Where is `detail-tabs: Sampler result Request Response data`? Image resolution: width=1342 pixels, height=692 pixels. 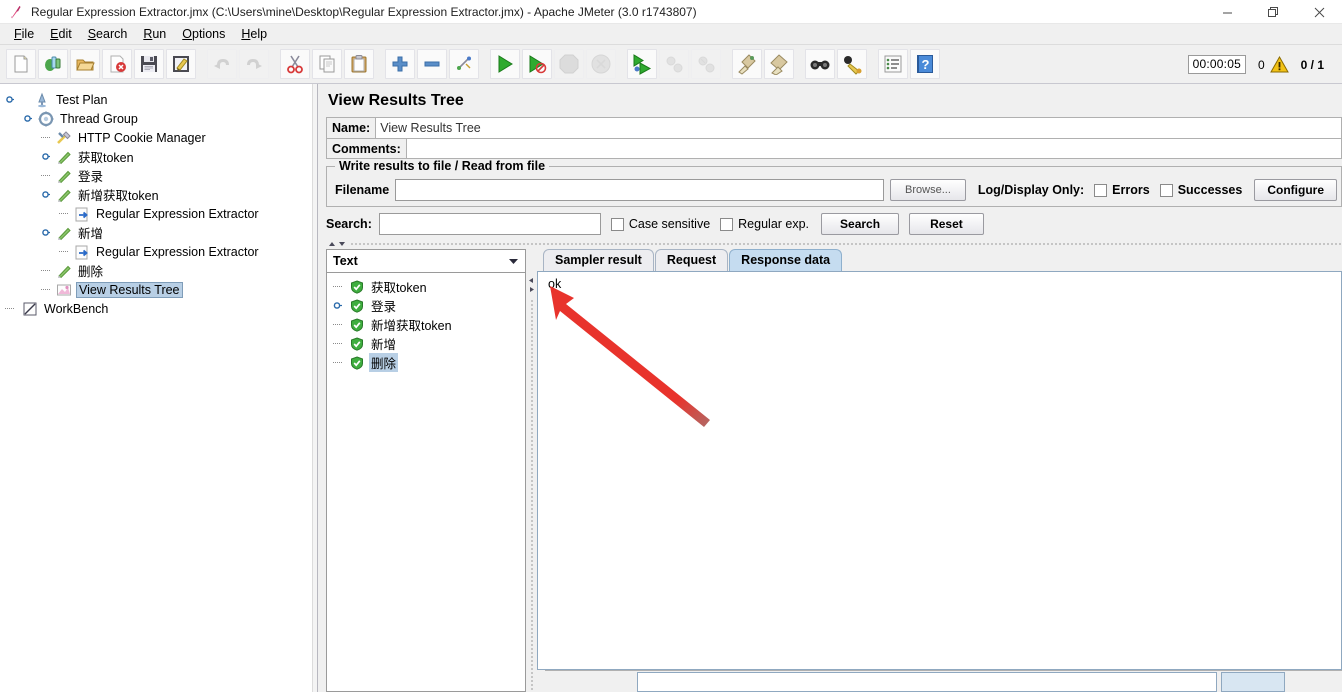 detail-tabs: Sampler result Request Response data is located at coordinates (939, 260).